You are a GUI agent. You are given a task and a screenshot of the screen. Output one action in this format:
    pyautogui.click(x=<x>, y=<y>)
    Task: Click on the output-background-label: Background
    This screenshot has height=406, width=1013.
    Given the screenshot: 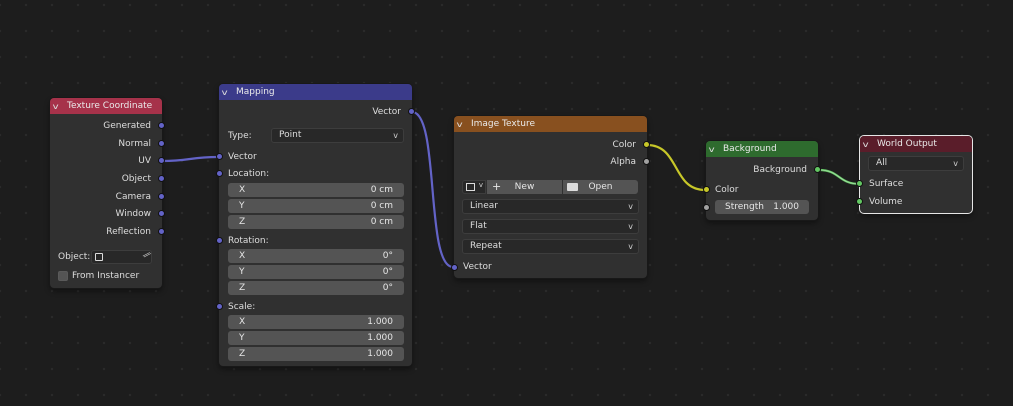 What is the action you would take?
    pyautogui.click(x=780, y=170)
    